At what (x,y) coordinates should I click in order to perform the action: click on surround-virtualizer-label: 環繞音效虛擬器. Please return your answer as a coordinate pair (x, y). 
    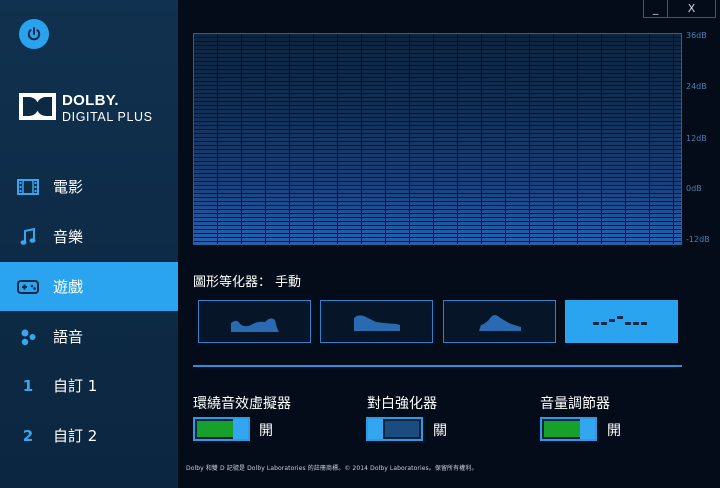
    Looking at the image, I should click on (242, 404).